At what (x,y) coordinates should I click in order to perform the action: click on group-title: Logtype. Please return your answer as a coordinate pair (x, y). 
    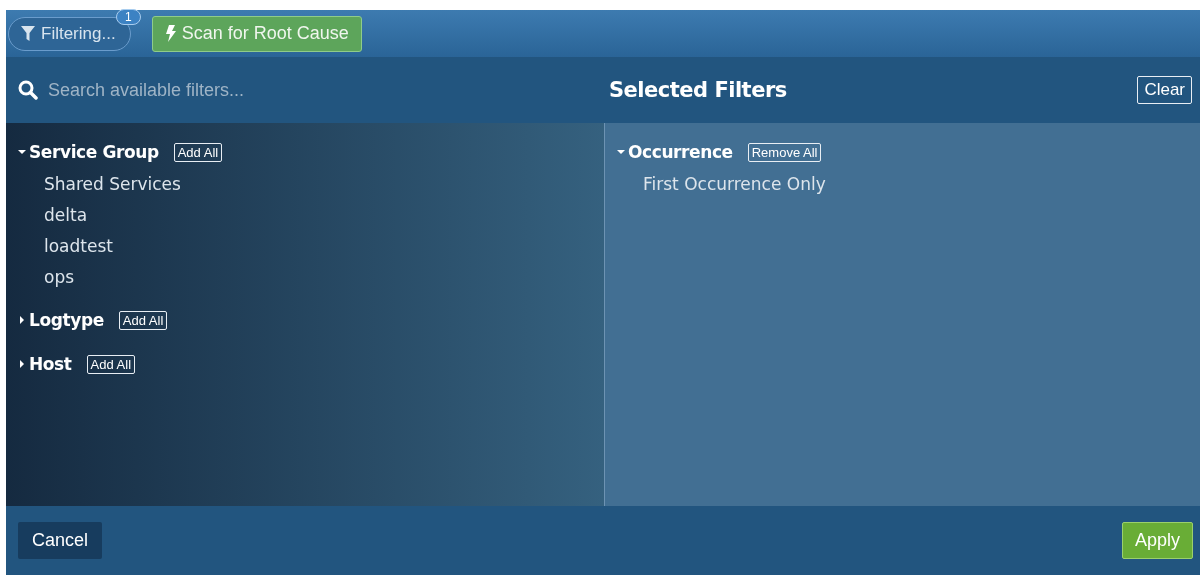
    Looking at the image, I should click on (66, 320).